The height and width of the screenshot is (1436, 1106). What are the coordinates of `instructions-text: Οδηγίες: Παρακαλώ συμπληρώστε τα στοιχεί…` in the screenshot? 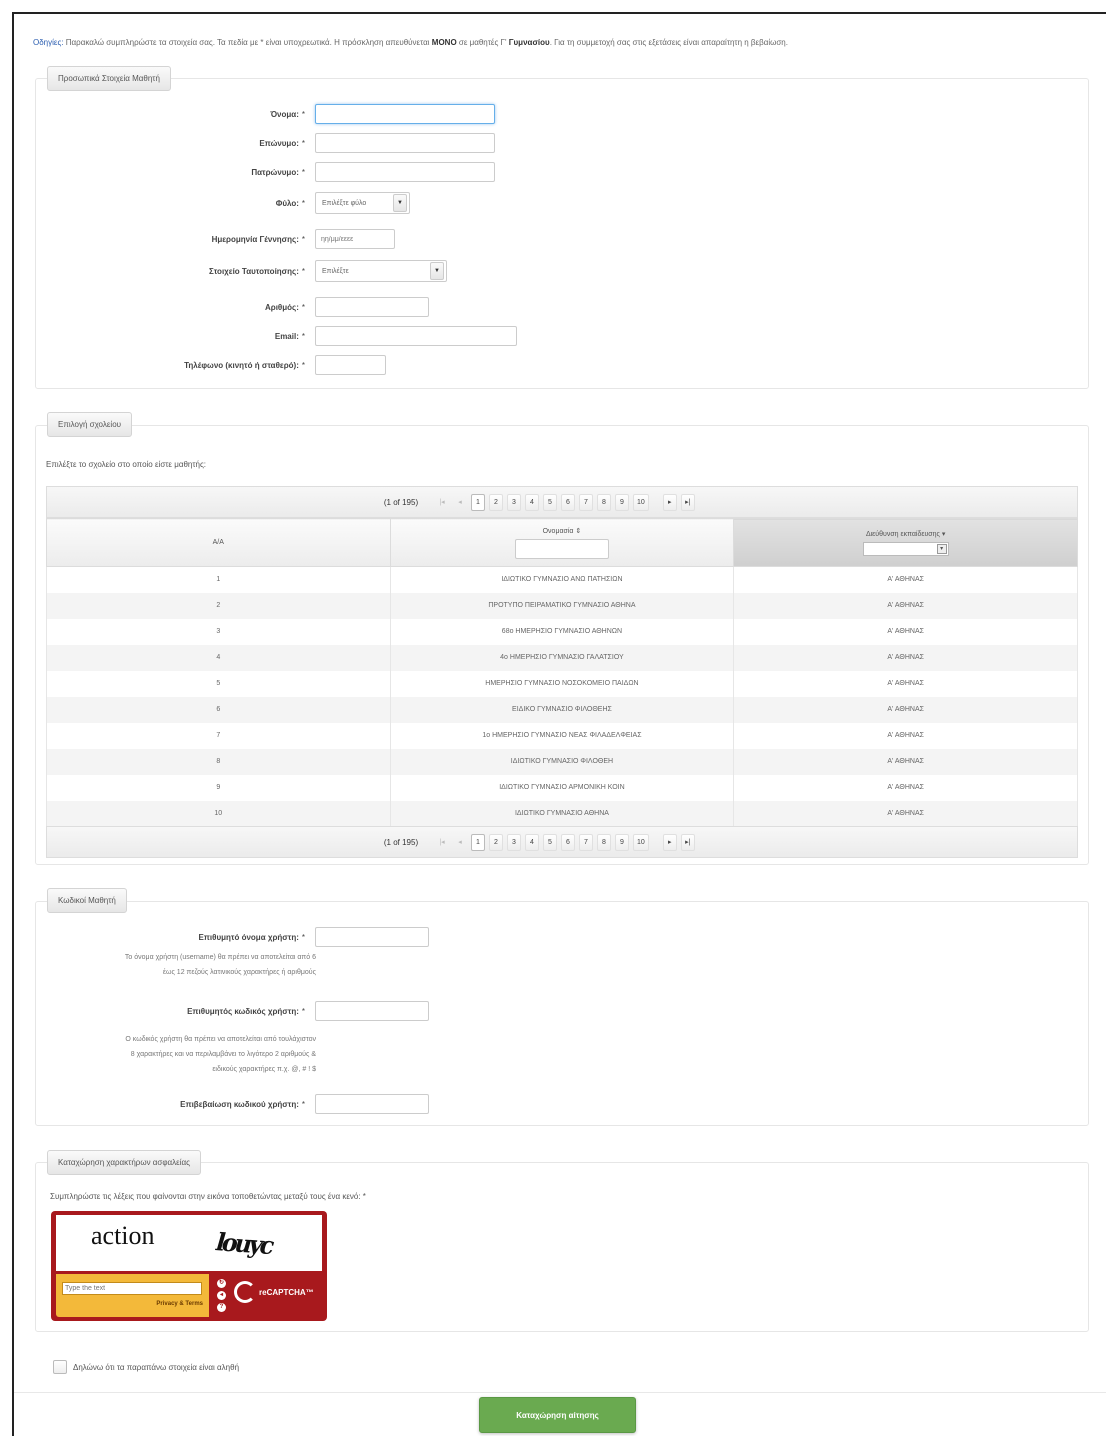 It's located at (410, 42).